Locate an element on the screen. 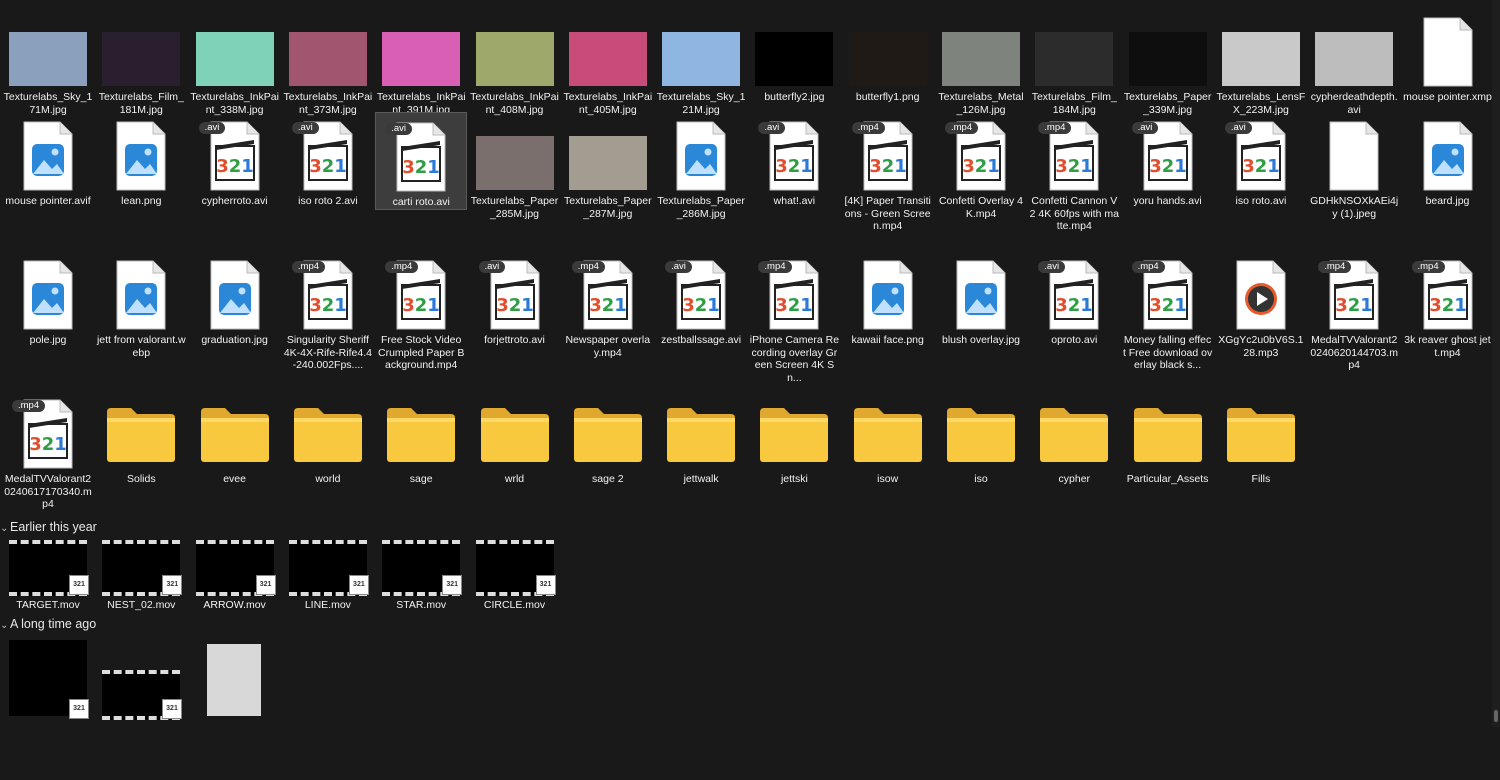  file-item: butterfly2.jpg is located at coordinates (794, 56).